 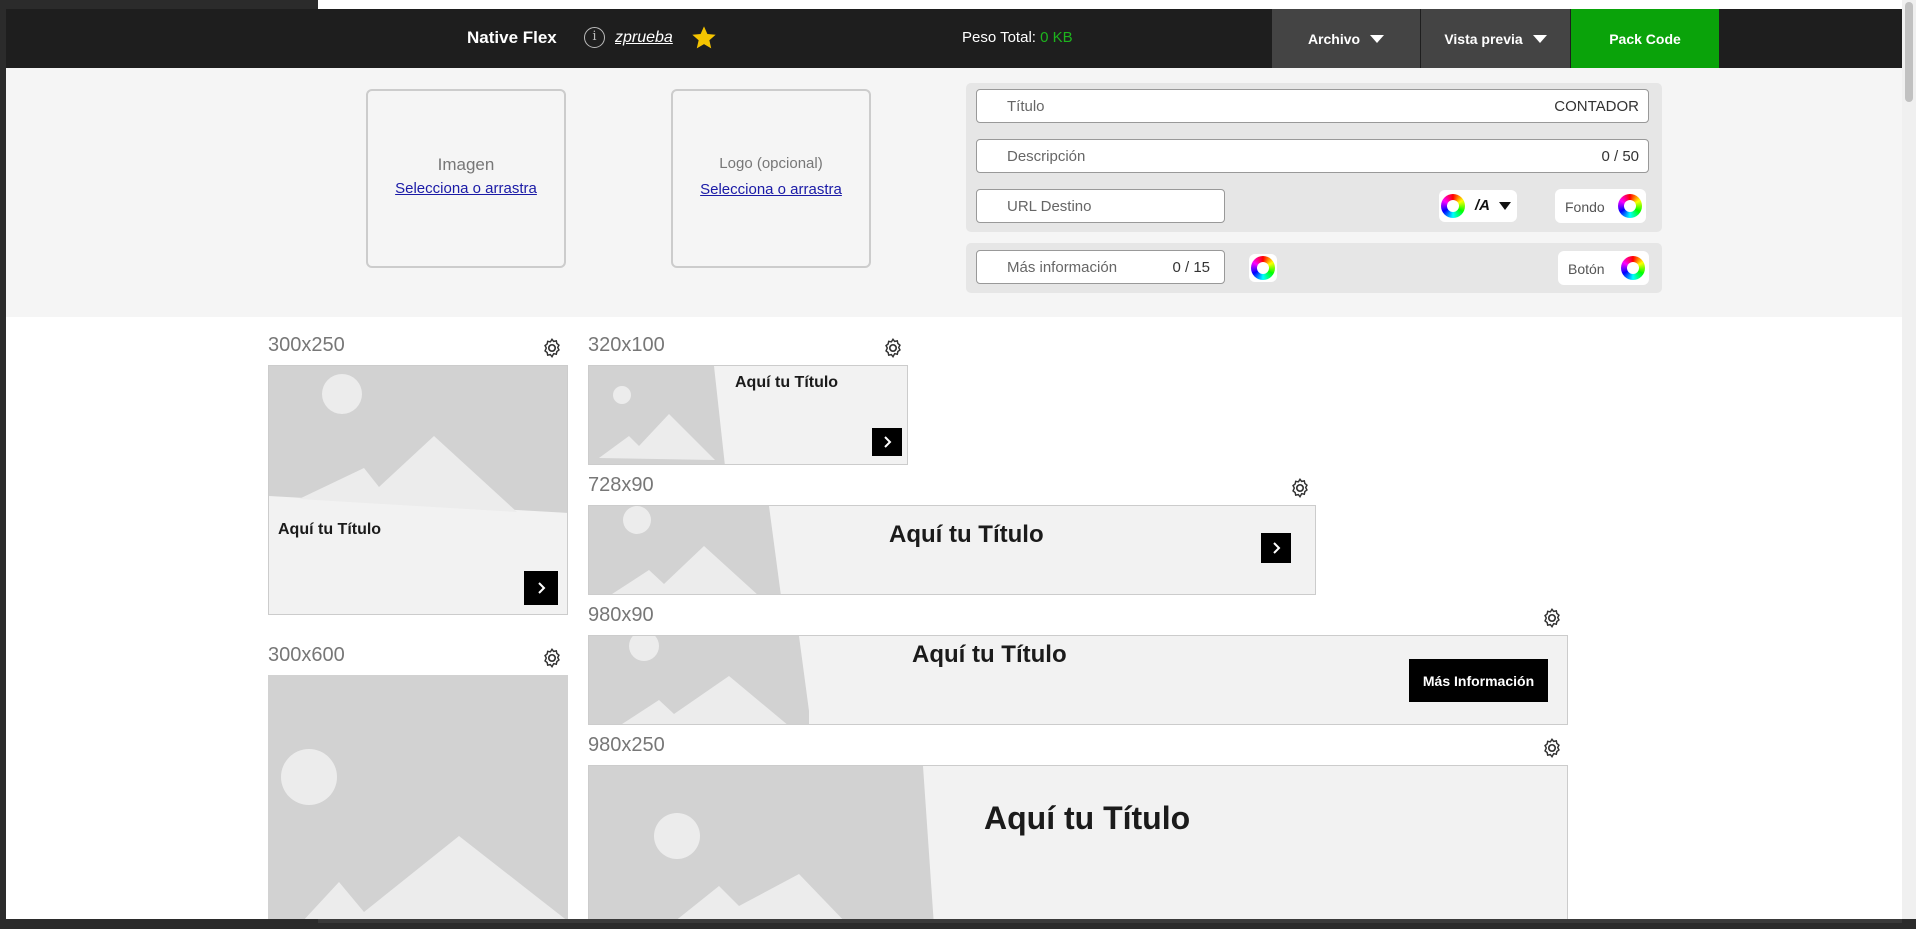 What do you see at coordinates (1909, 464) in the screenshot?
I see `vertical-scrollbar` at bounding box center [1909, 464].